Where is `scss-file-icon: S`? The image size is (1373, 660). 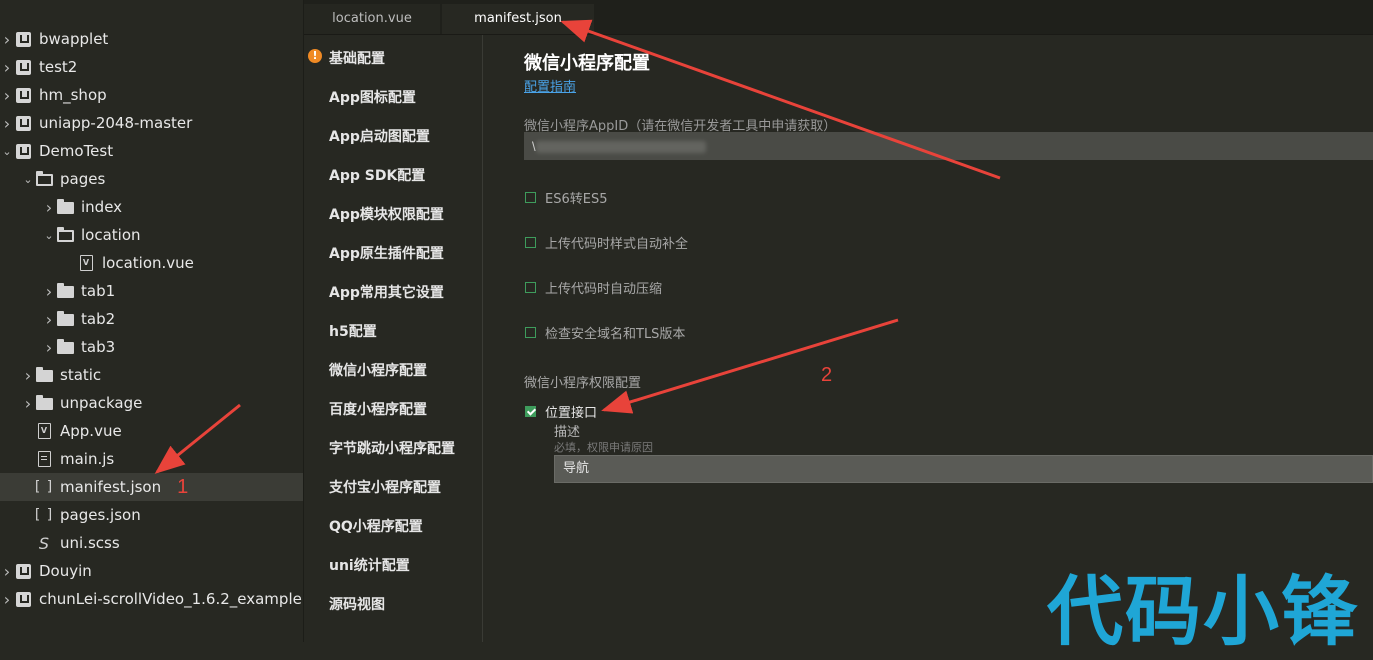 scss-file-icon: S is located at coordinates (44, 543).